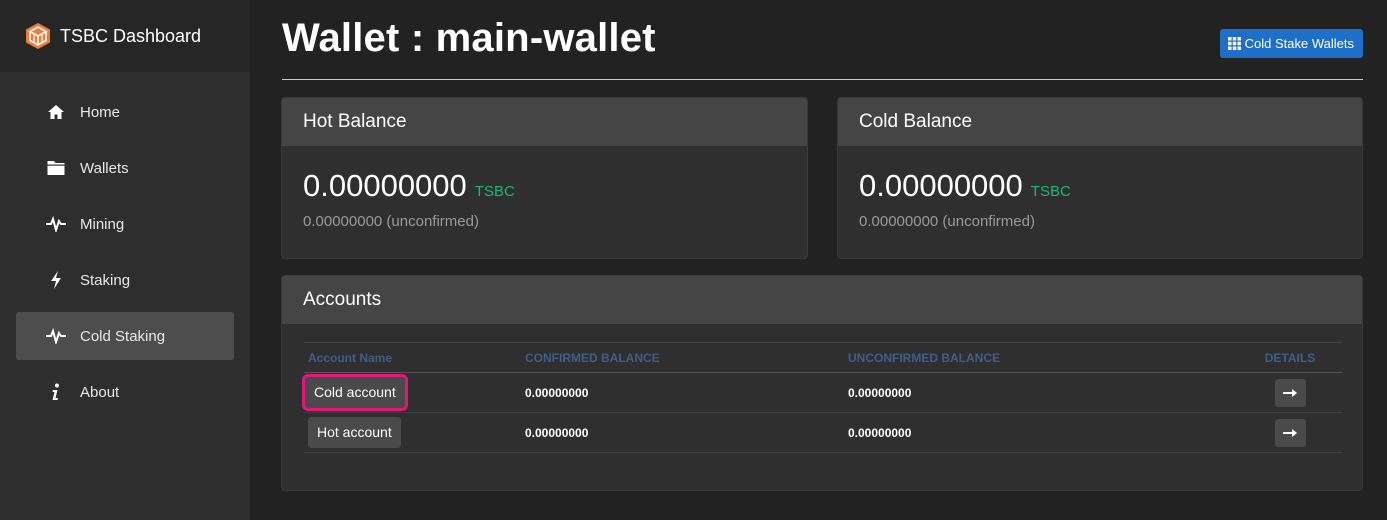  I want to click on divider, so click(822, 79).